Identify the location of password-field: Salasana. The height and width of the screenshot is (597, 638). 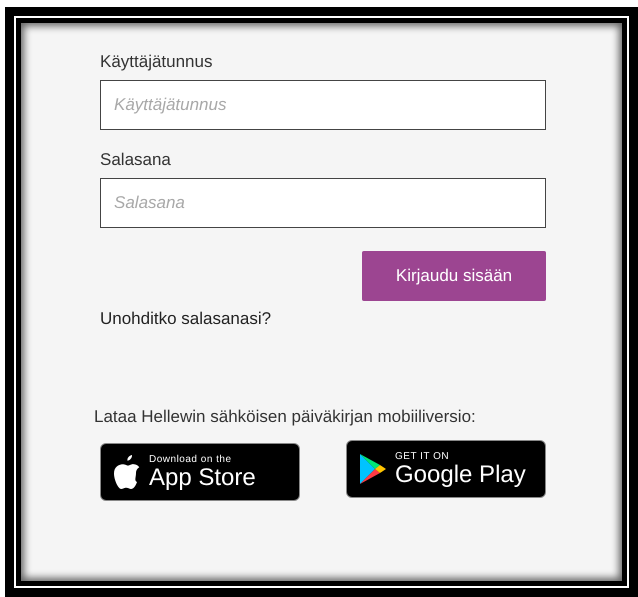
(323, 203).